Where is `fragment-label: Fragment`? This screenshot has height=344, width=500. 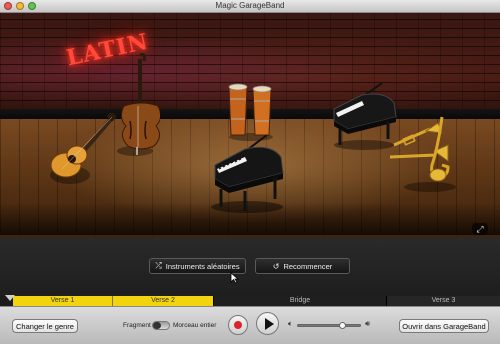 fragment-label: Fragment is located at coordinates (137, 325).